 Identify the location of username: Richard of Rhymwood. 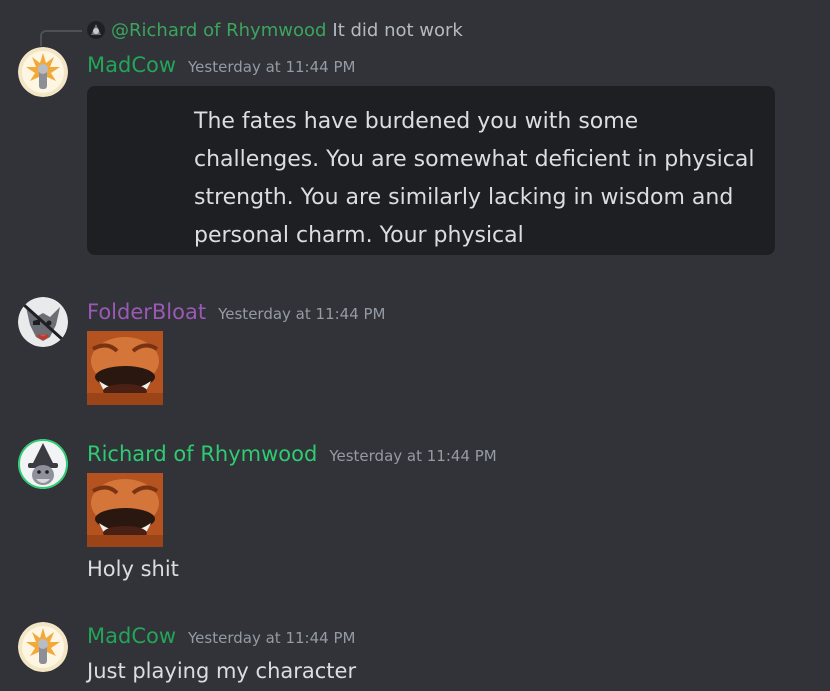
(202, 454).